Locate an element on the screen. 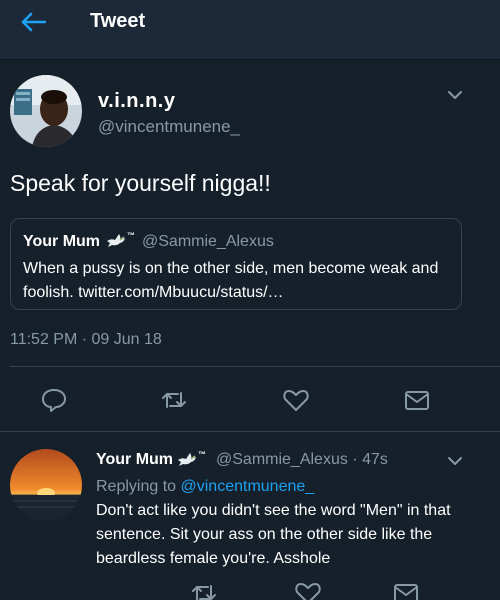 This screenshot has height=600, width=500. reply-display-name: Your Mum is located at coordinates (134, 460).